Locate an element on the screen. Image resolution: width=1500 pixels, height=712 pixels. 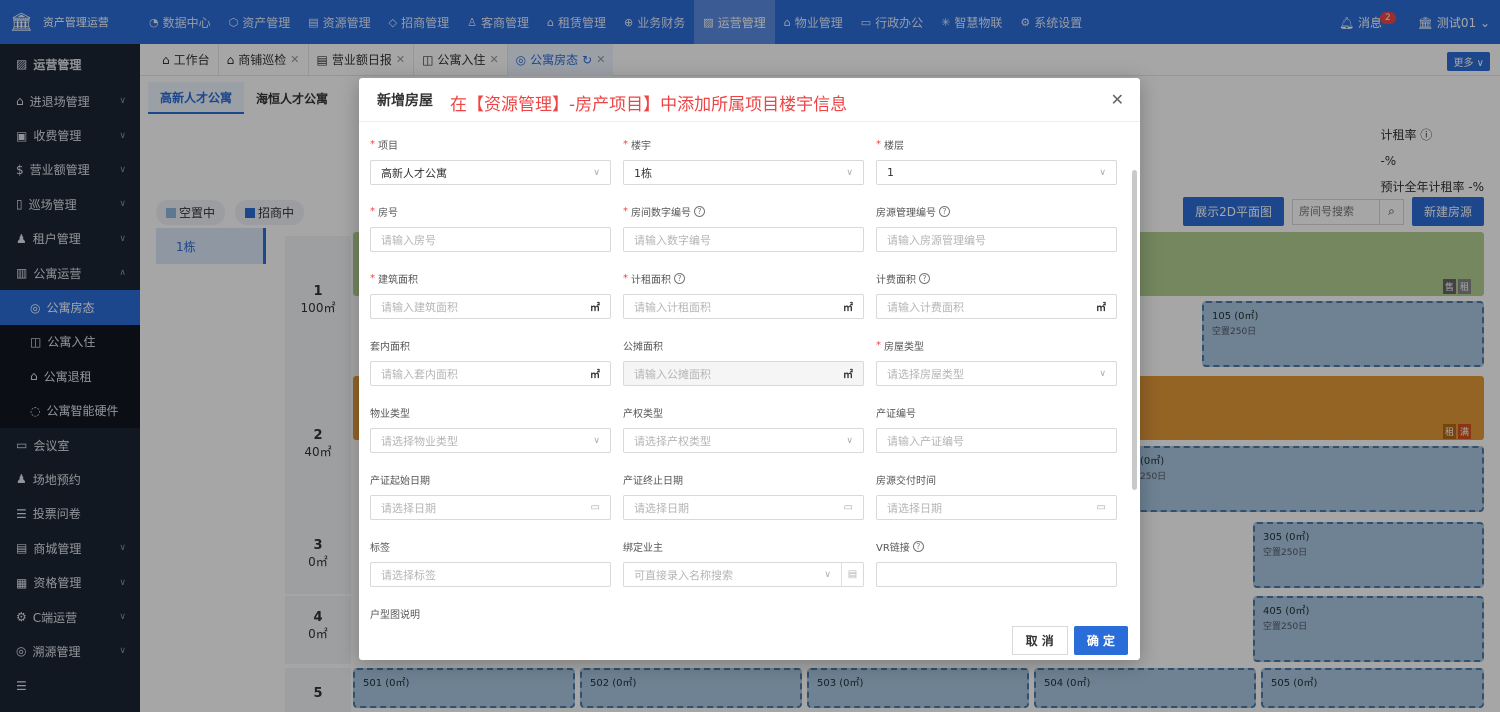
room-no-field: * 房号 请输入房号 is located at coordinates (490, 227).